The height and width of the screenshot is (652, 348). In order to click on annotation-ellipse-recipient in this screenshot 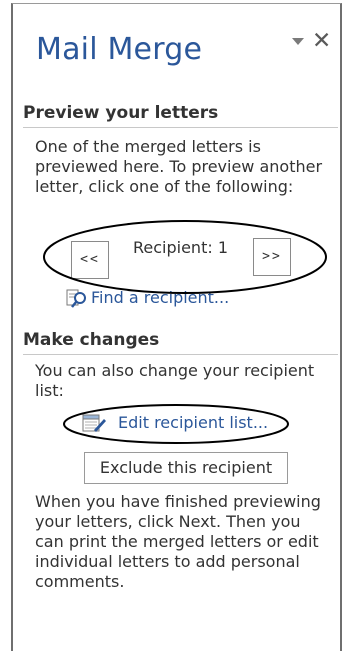, I will do `click(185, 257)`.